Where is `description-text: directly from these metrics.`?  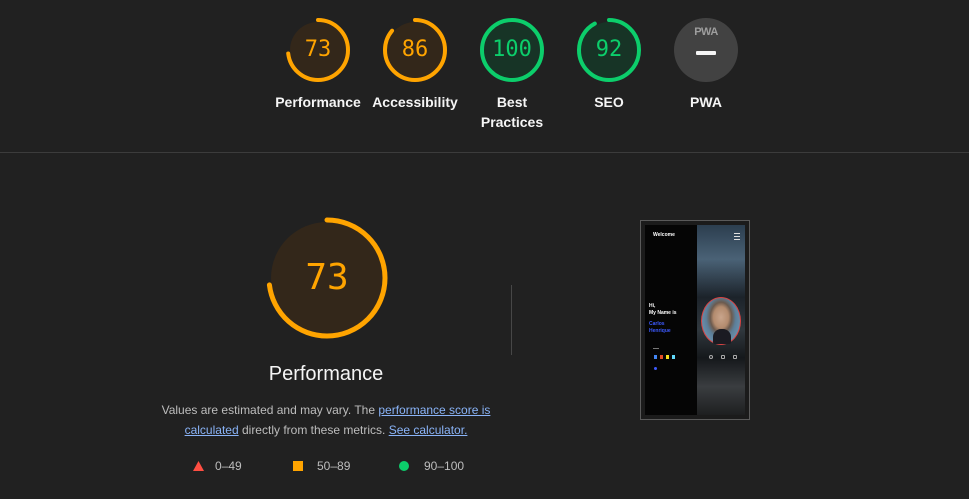
description-text: directly from these metrics. is located at coordinates (313, 430).